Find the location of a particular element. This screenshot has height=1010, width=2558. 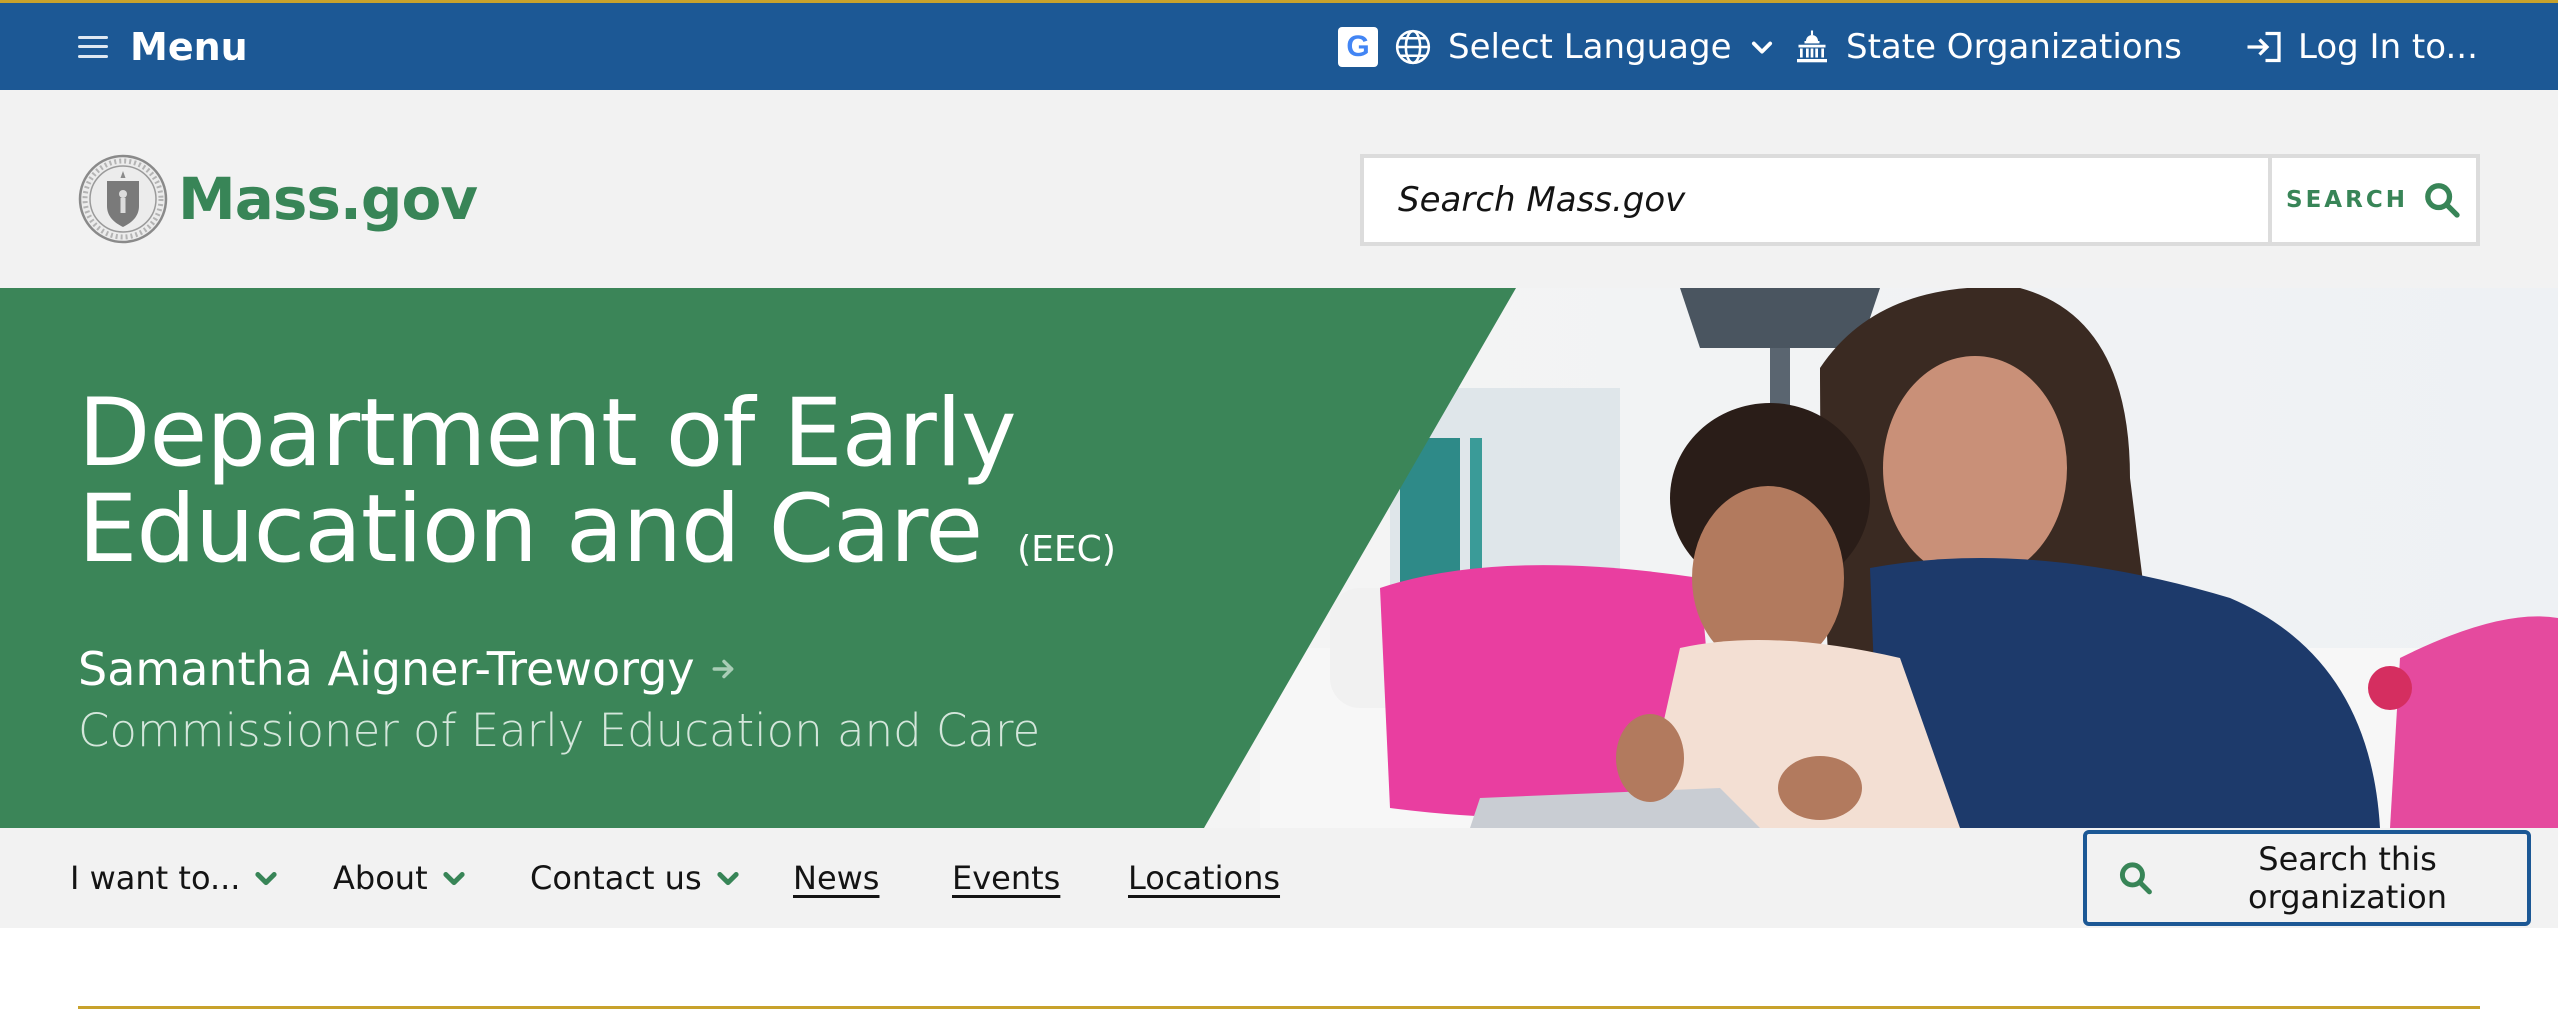

site-search-button: SEARCH is located at coordinates (2372, 200).